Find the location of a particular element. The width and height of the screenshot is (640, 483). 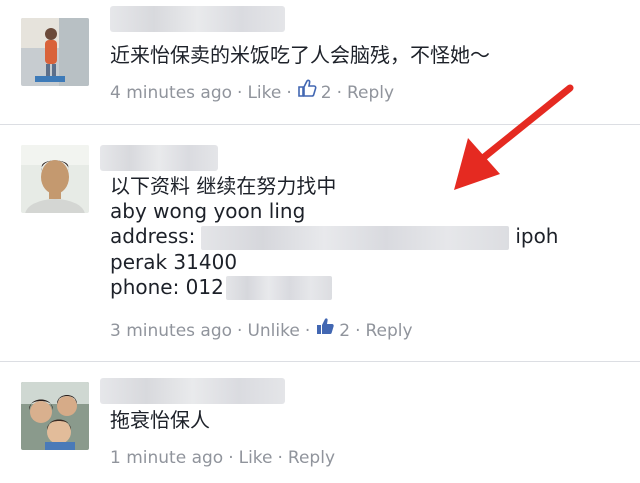

comment-line: 拖衰怡保人 is located at coordinates (160, 420).